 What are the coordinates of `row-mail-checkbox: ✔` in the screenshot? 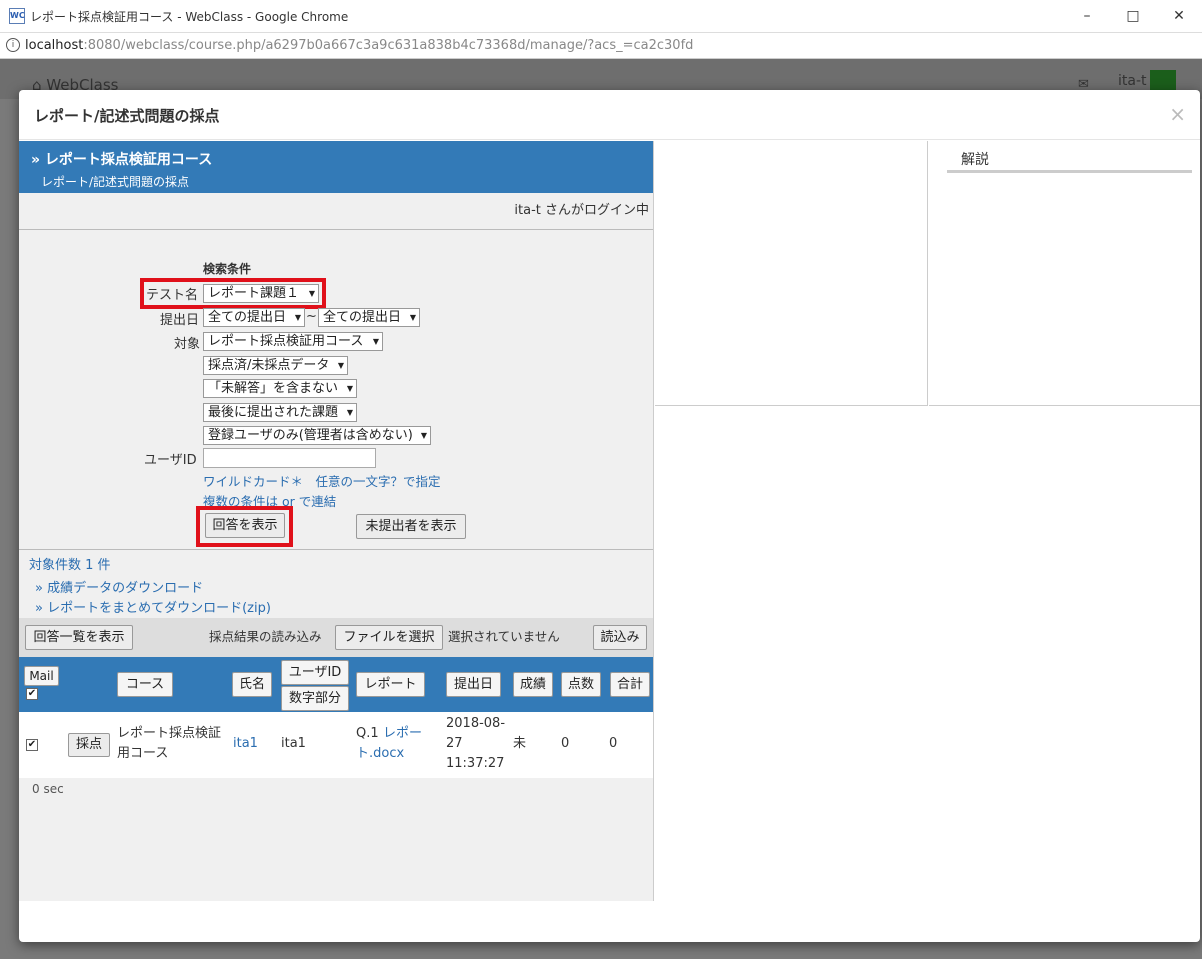 It's located at (32, 745).